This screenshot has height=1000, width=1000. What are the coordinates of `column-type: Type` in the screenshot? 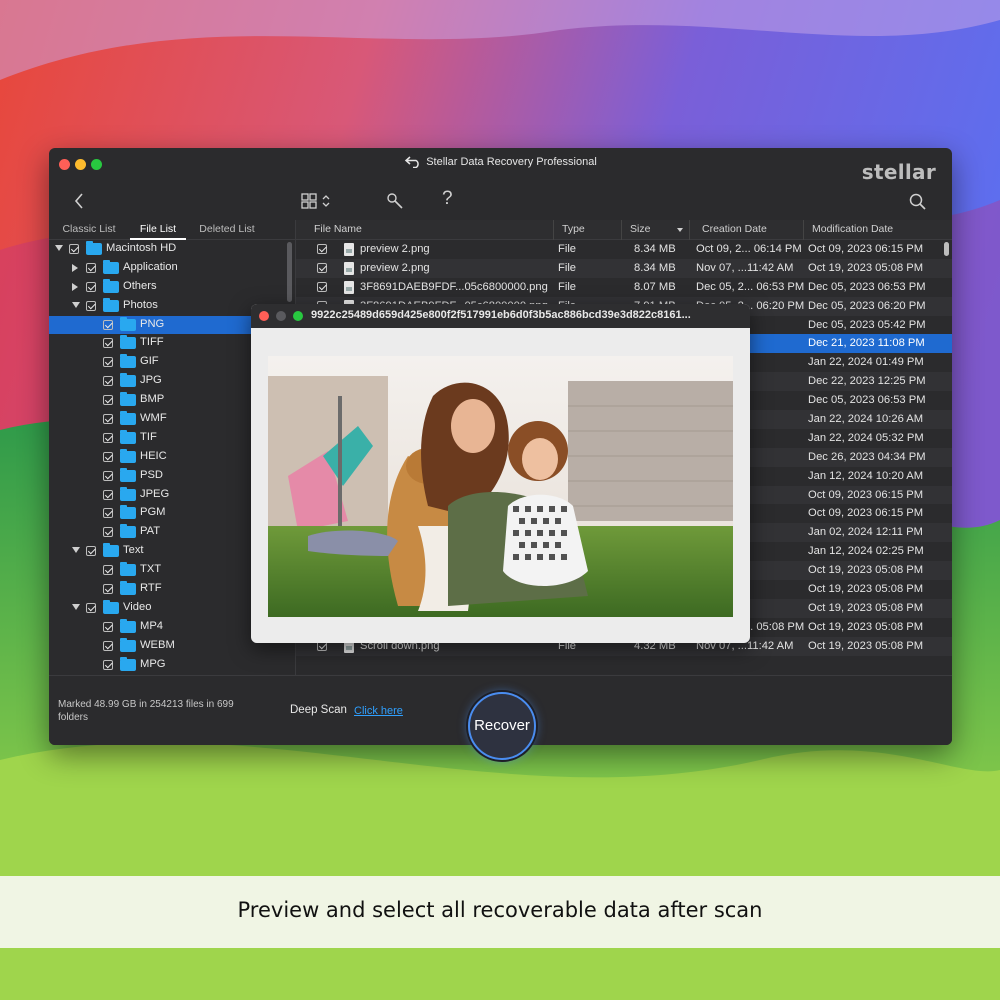 It's located at (588, 230).